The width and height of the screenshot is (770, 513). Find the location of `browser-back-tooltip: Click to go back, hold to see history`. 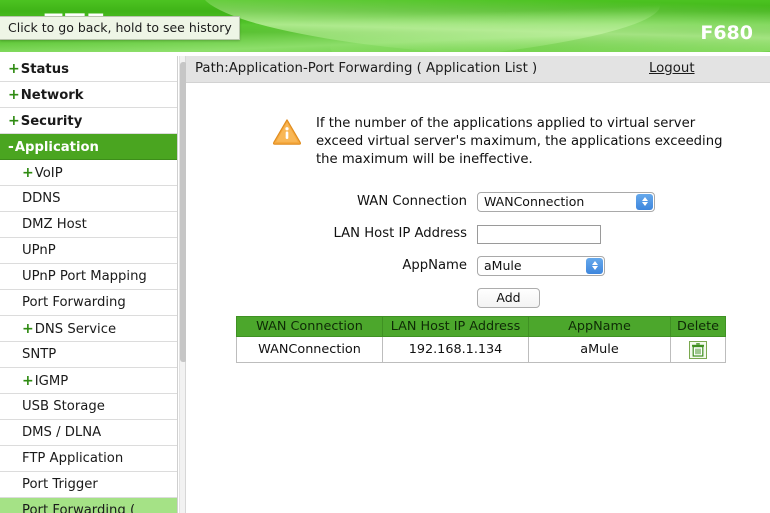

browser-back-tooltip: Click to go back, hold to see history is located at coordinates (120, 28).